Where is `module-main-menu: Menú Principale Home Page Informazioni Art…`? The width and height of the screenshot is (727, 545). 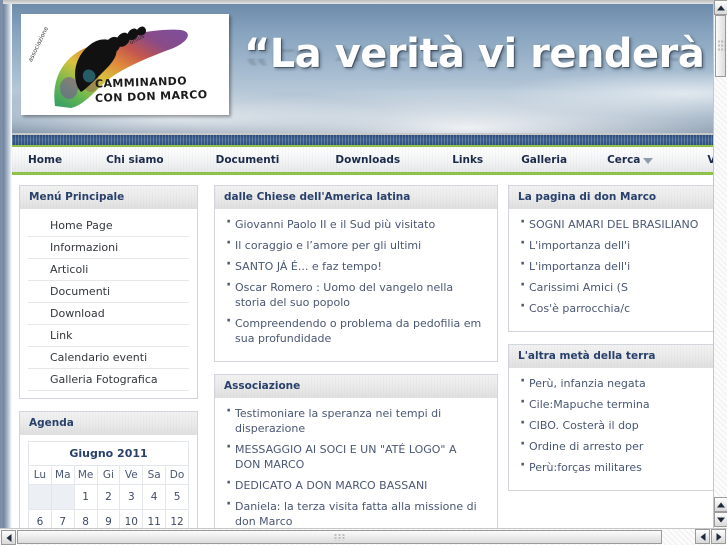
module-main-menu: Menú Principale Home Page Informazioni Art… is located at coordinates (108, 292).